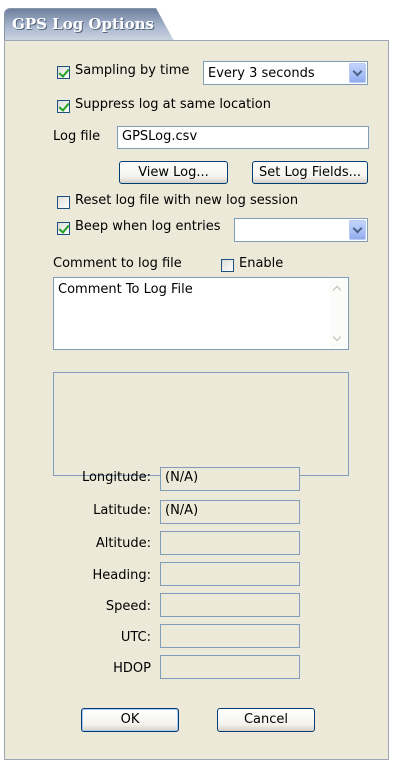  I want to click on longitude-value: (N/A), so click(230, 479).